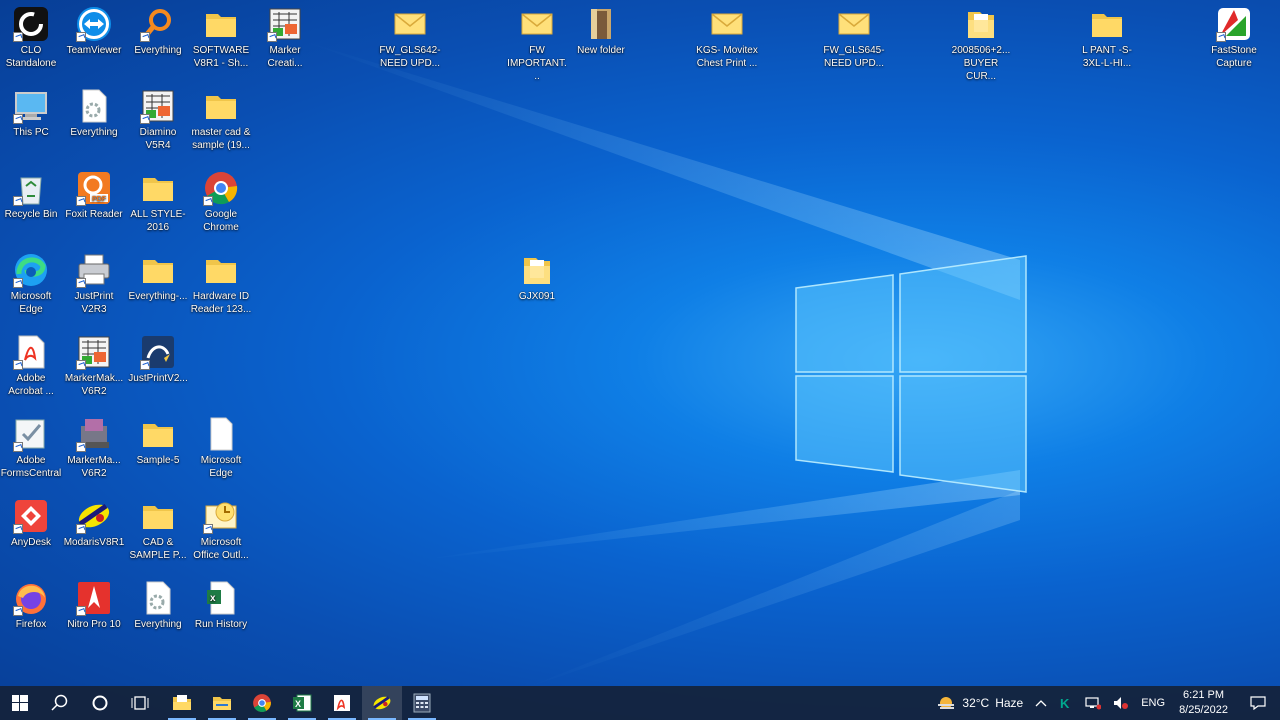 This screenshot has width=1280, height=720. Describe the element at coordinates (31, 520) in the screenshot. I see `desktop-icon: AnyDesk` at that location.